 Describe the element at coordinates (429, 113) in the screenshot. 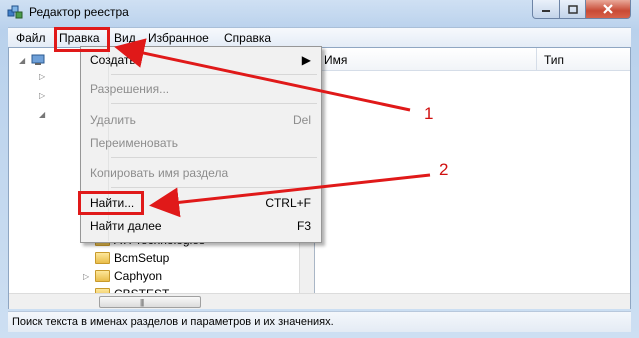

I see `annotation-label-1: 1` at that location.